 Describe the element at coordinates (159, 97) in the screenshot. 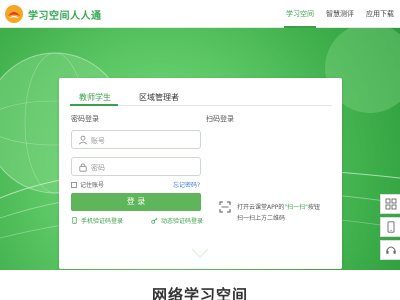

I see `tab-region-manager: 区域管理者` at that location.